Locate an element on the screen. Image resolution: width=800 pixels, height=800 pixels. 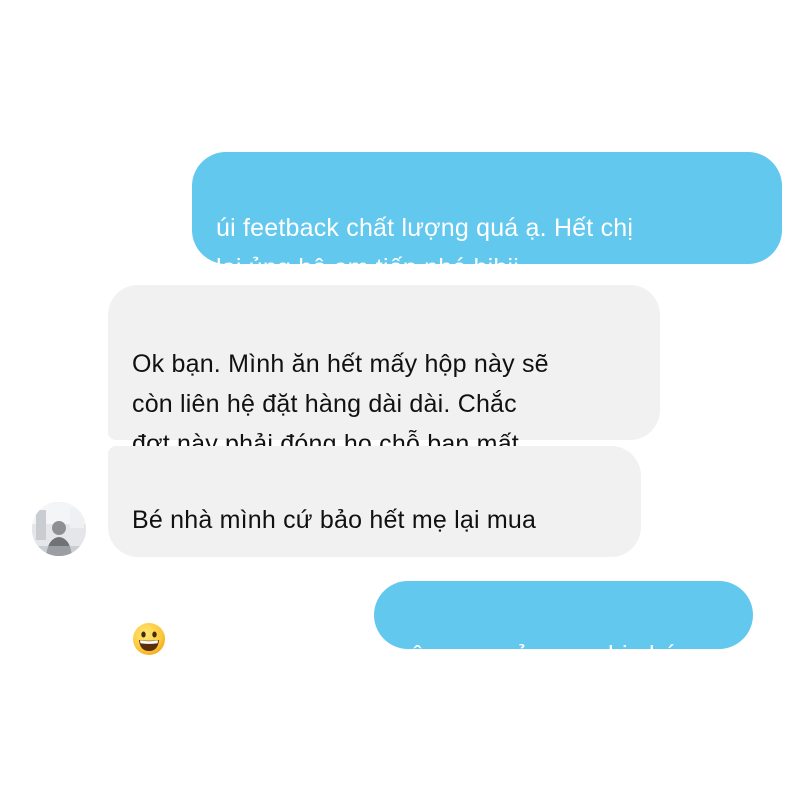
contact-avatar is located at coordinates (59, 529).